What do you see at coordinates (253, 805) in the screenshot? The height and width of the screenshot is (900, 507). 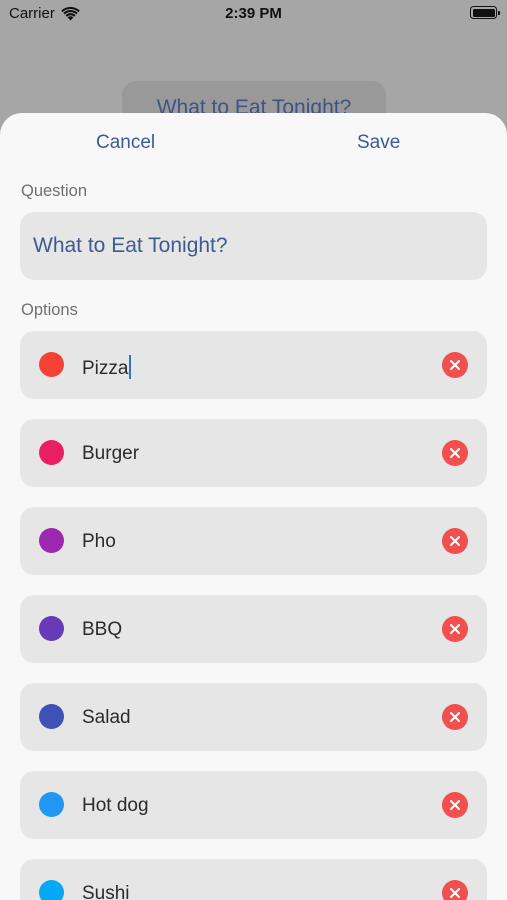 I see `option-row: Hot dog` at bounding box center [253, 805].